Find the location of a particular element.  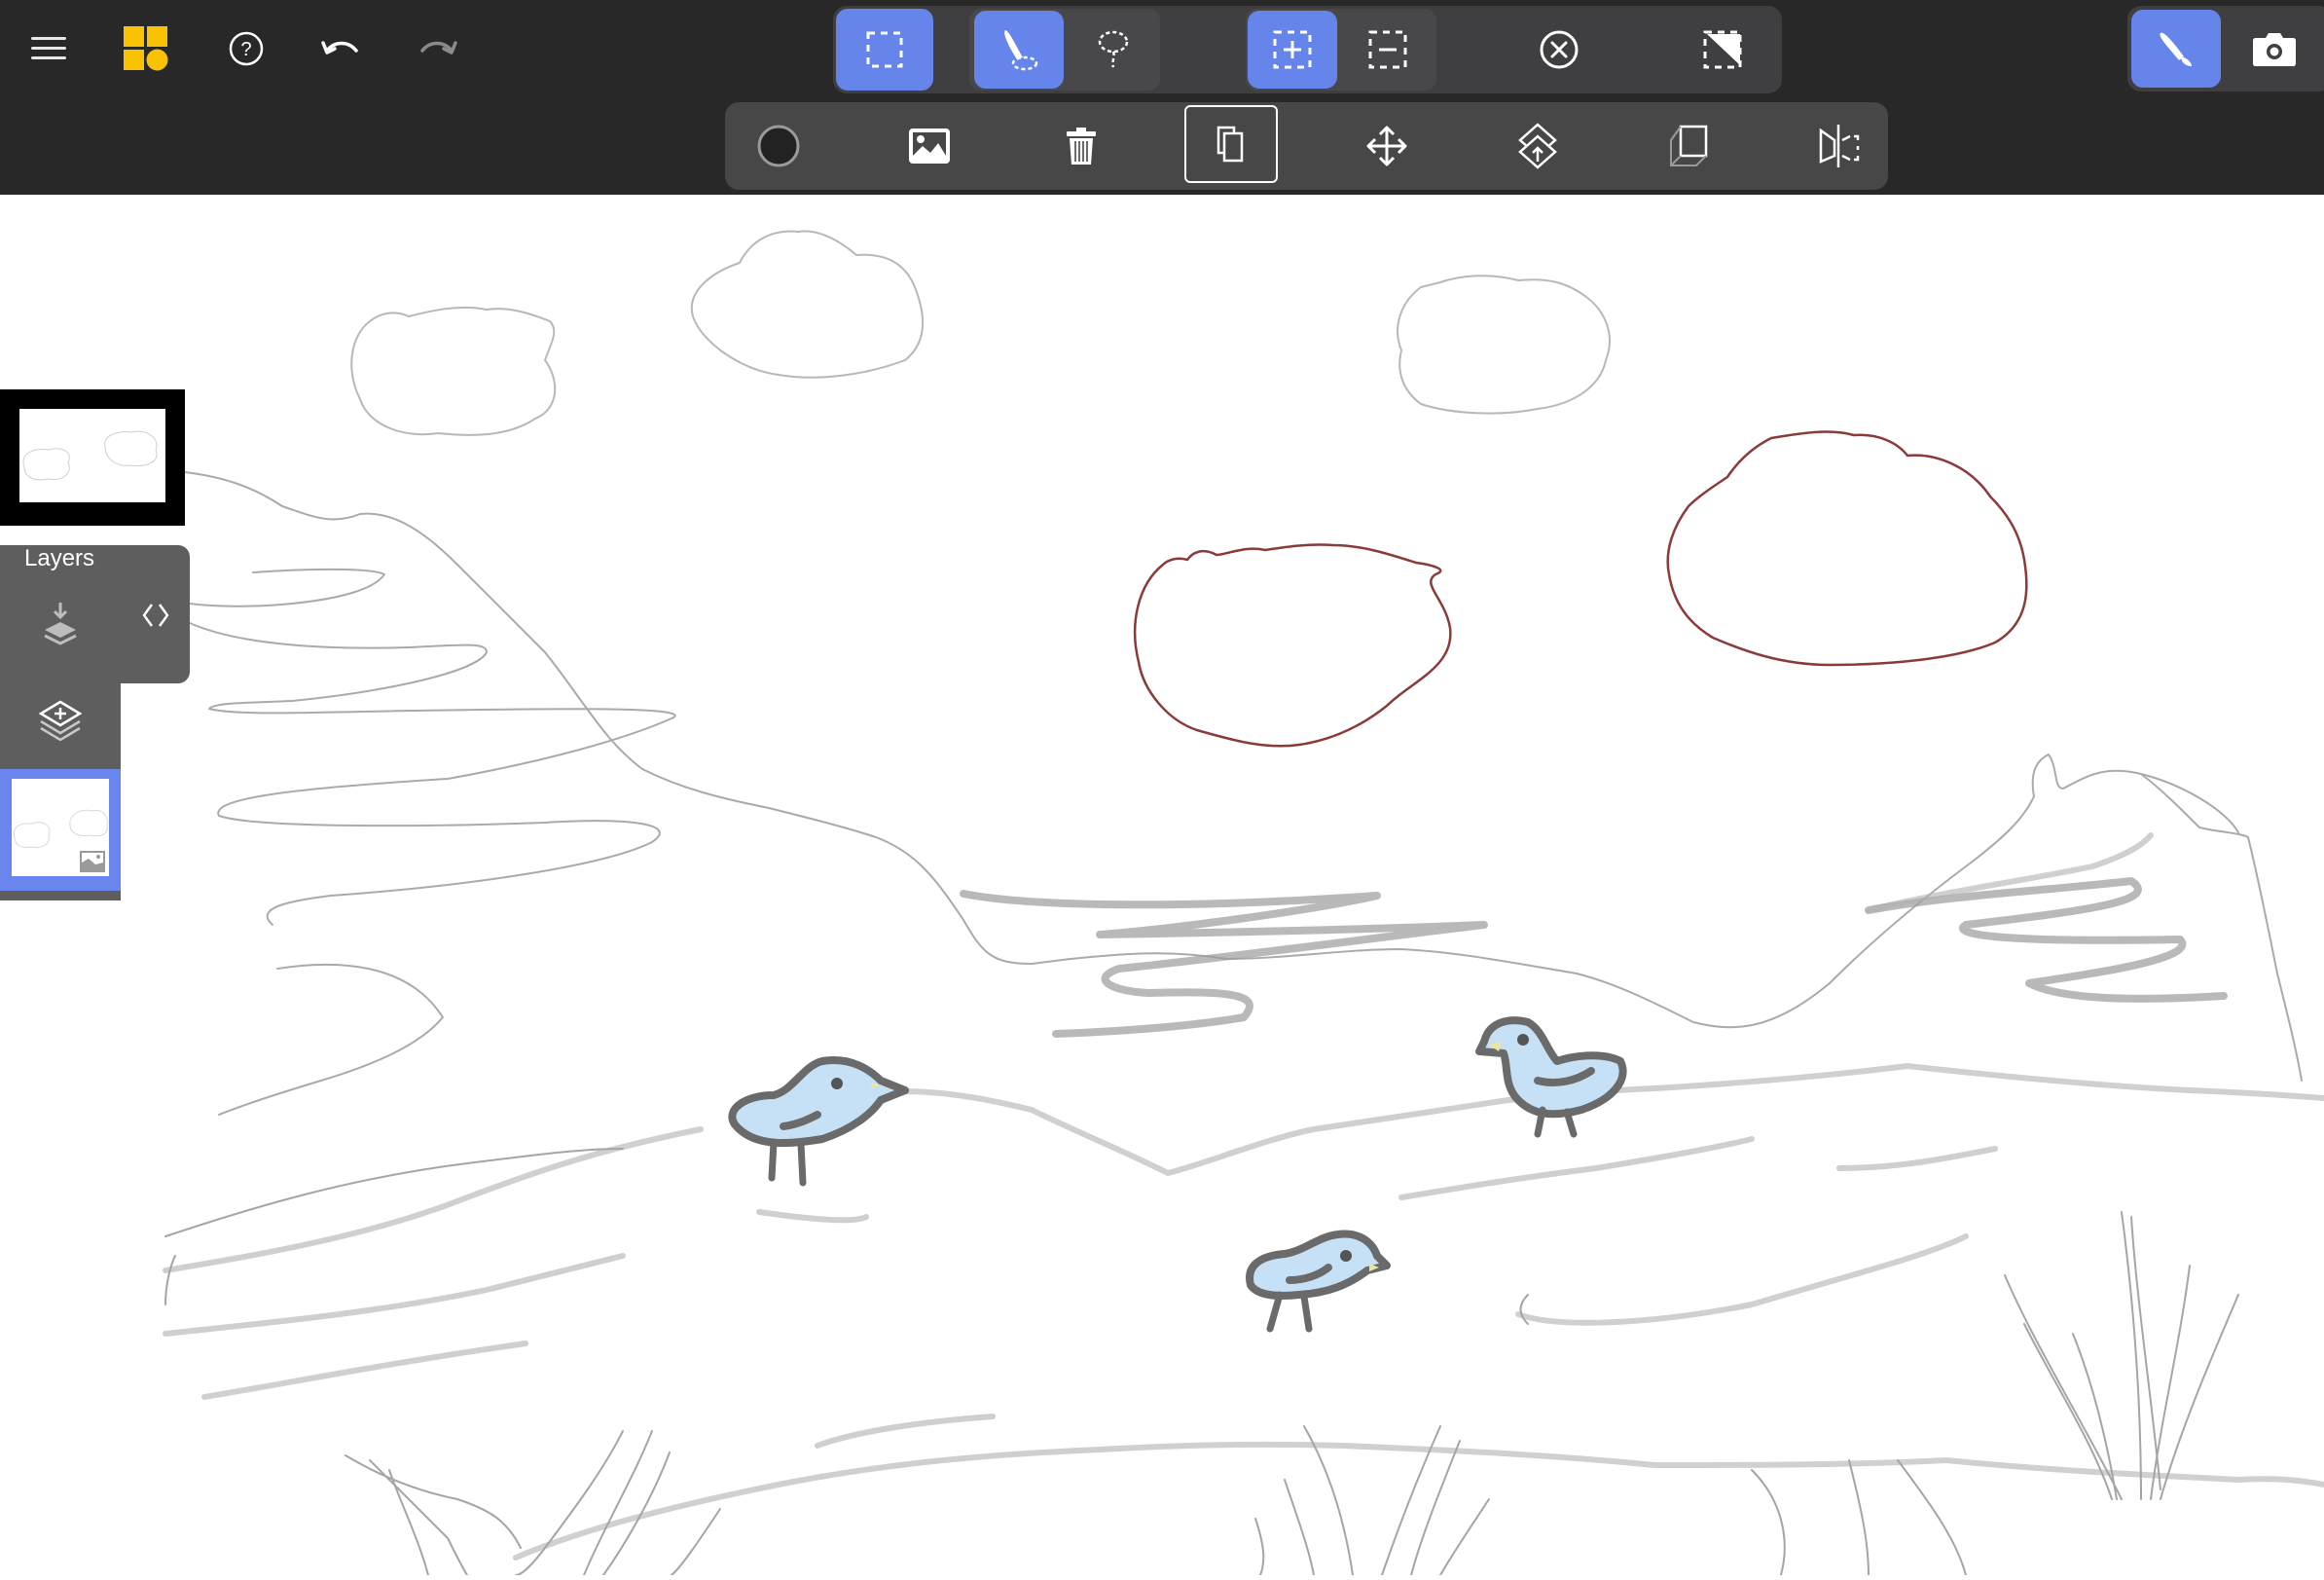

redo-button is located at coordinates (438, 48).